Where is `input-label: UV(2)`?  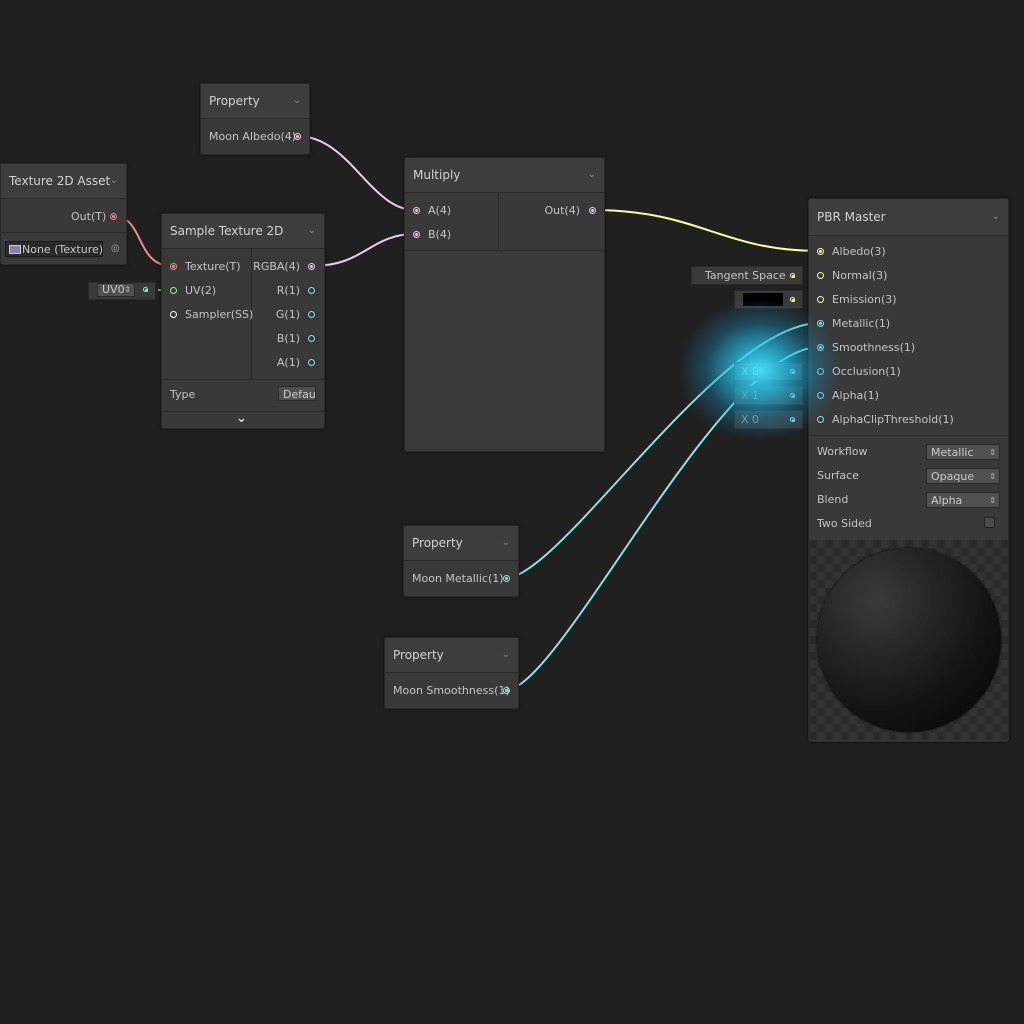
input-label: UV(2) is located at coordinates (201, 290).